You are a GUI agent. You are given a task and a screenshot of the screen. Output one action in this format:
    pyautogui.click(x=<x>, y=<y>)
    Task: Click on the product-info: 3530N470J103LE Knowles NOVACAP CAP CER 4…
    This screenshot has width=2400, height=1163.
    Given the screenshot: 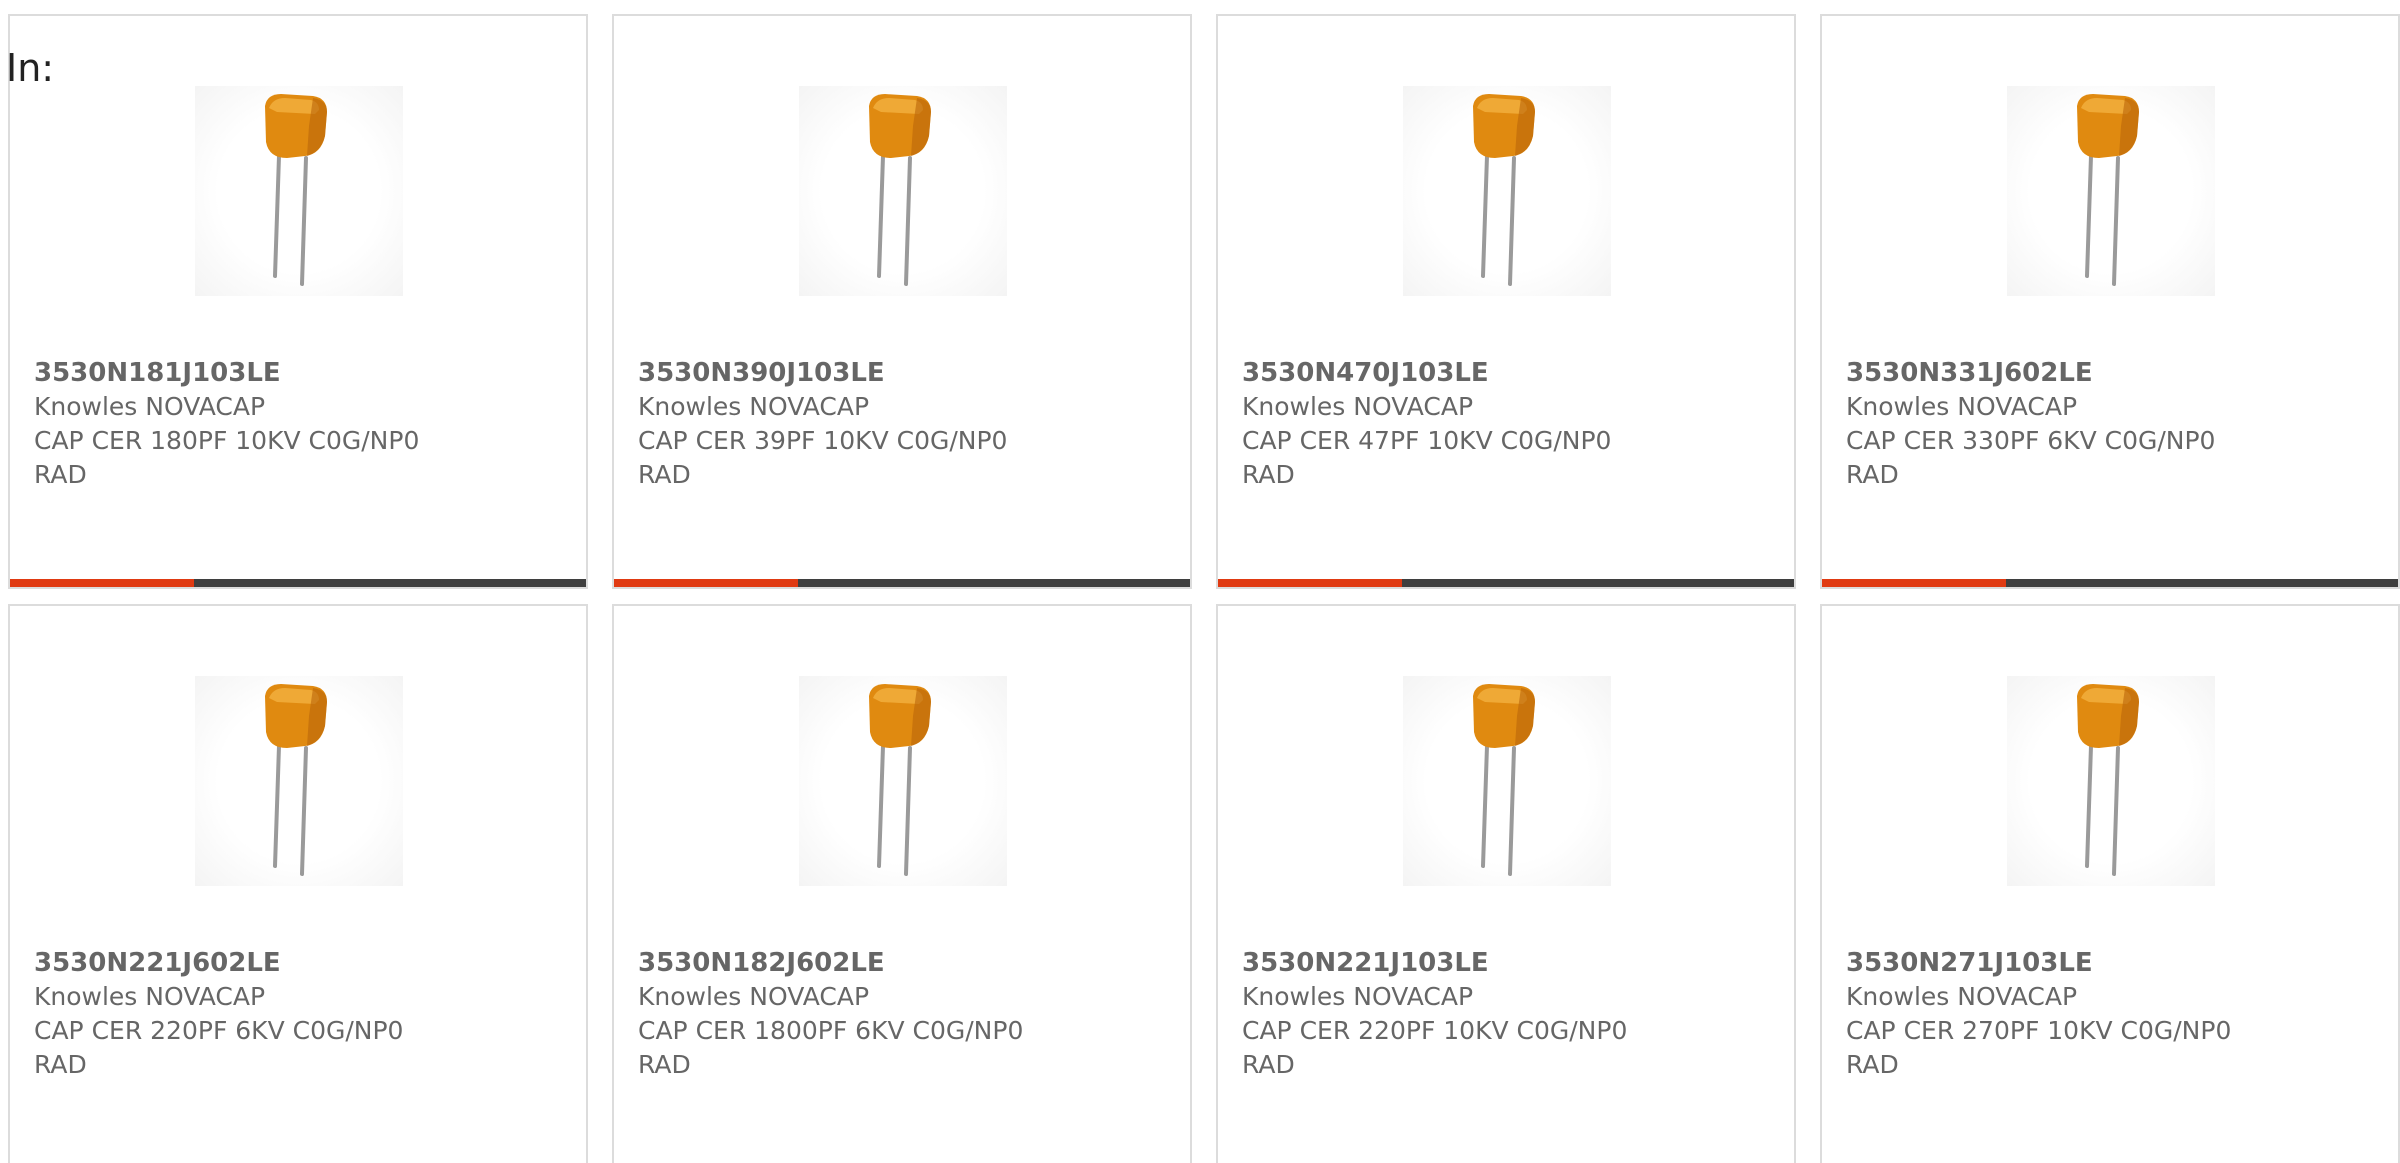 What is the action you would take?
    pyautogui.click(x=1502, y=424)
    